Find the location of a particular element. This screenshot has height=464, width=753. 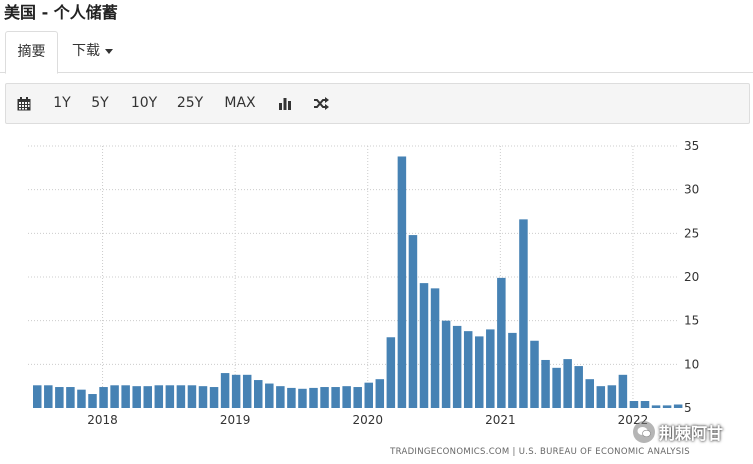

range-max-button: MAX is located at coordinates (240, 103).